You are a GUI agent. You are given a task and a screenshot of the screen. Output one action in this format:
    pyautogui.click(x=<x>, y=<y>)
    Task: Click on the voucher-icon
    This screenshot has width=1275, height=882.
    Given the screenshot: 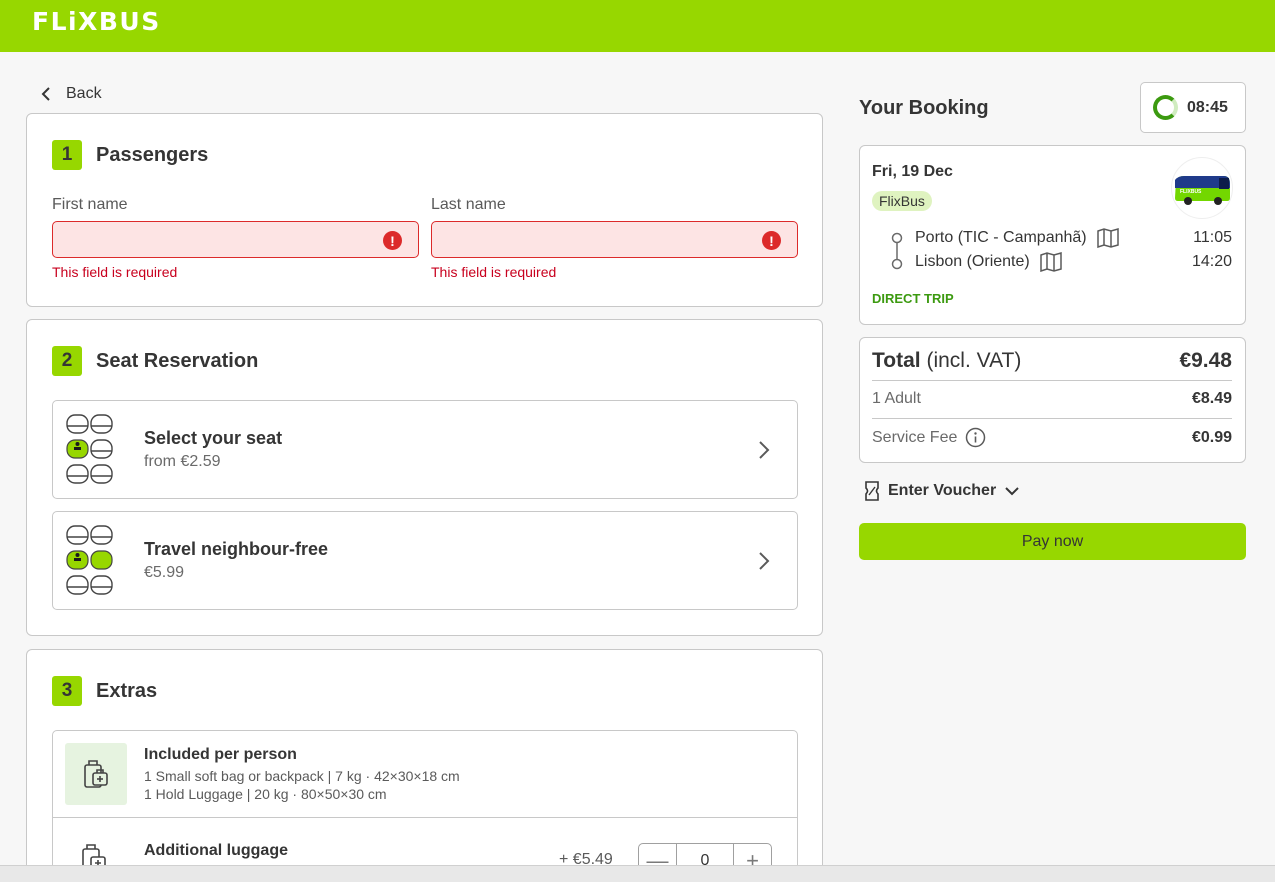 What is the action you would take?
    pyautogui.click(x=872, y=491)
    